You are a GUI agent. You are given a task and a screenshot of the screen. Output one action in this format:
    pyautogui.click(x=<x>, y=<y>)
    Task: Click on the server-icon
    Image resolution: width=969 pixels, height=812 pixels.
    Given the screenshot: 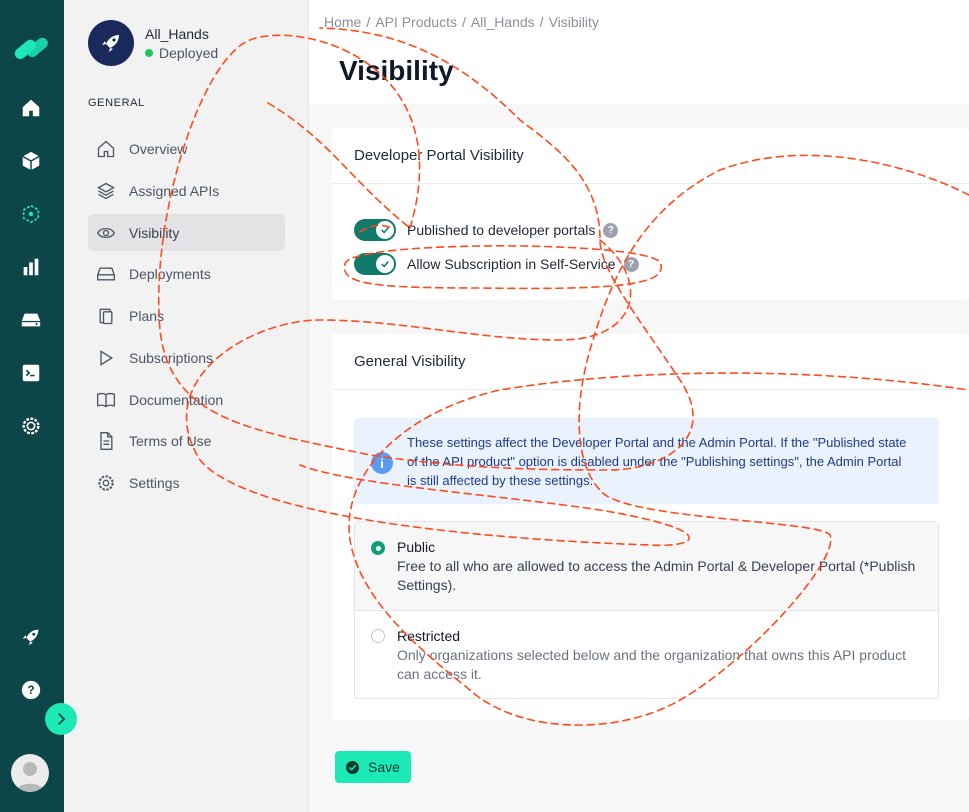 What is the action you would take?
    pyautogui.click(x=31, y=320)
    